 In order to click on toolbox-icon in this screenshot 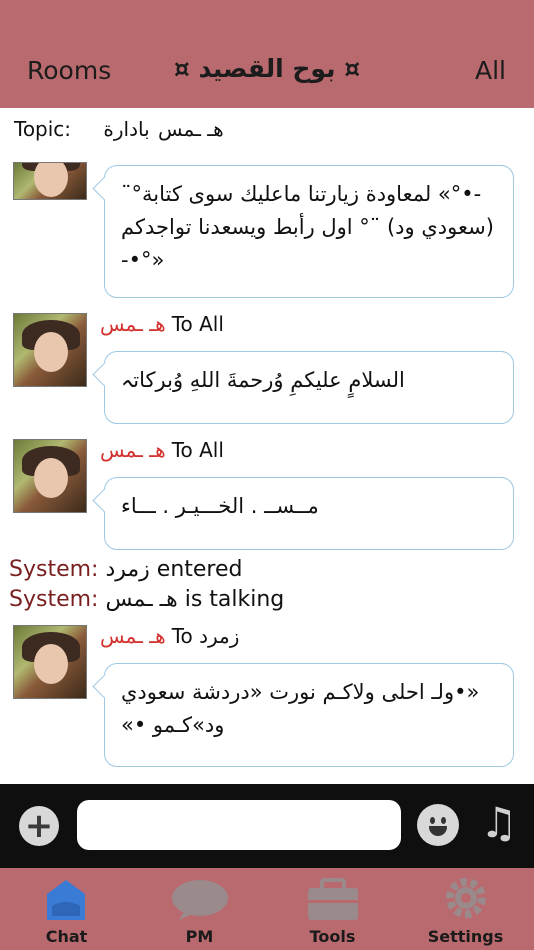, I will do `click(333, 899)`.